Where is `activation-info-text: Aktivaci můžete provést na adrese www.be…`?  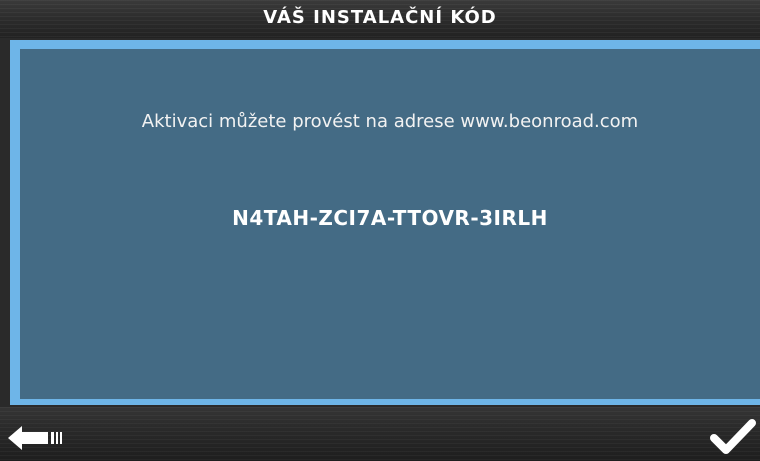 activation-info-text: Aktivaci můžete provést na adrese www.be… is located at coordinates (390, 121).